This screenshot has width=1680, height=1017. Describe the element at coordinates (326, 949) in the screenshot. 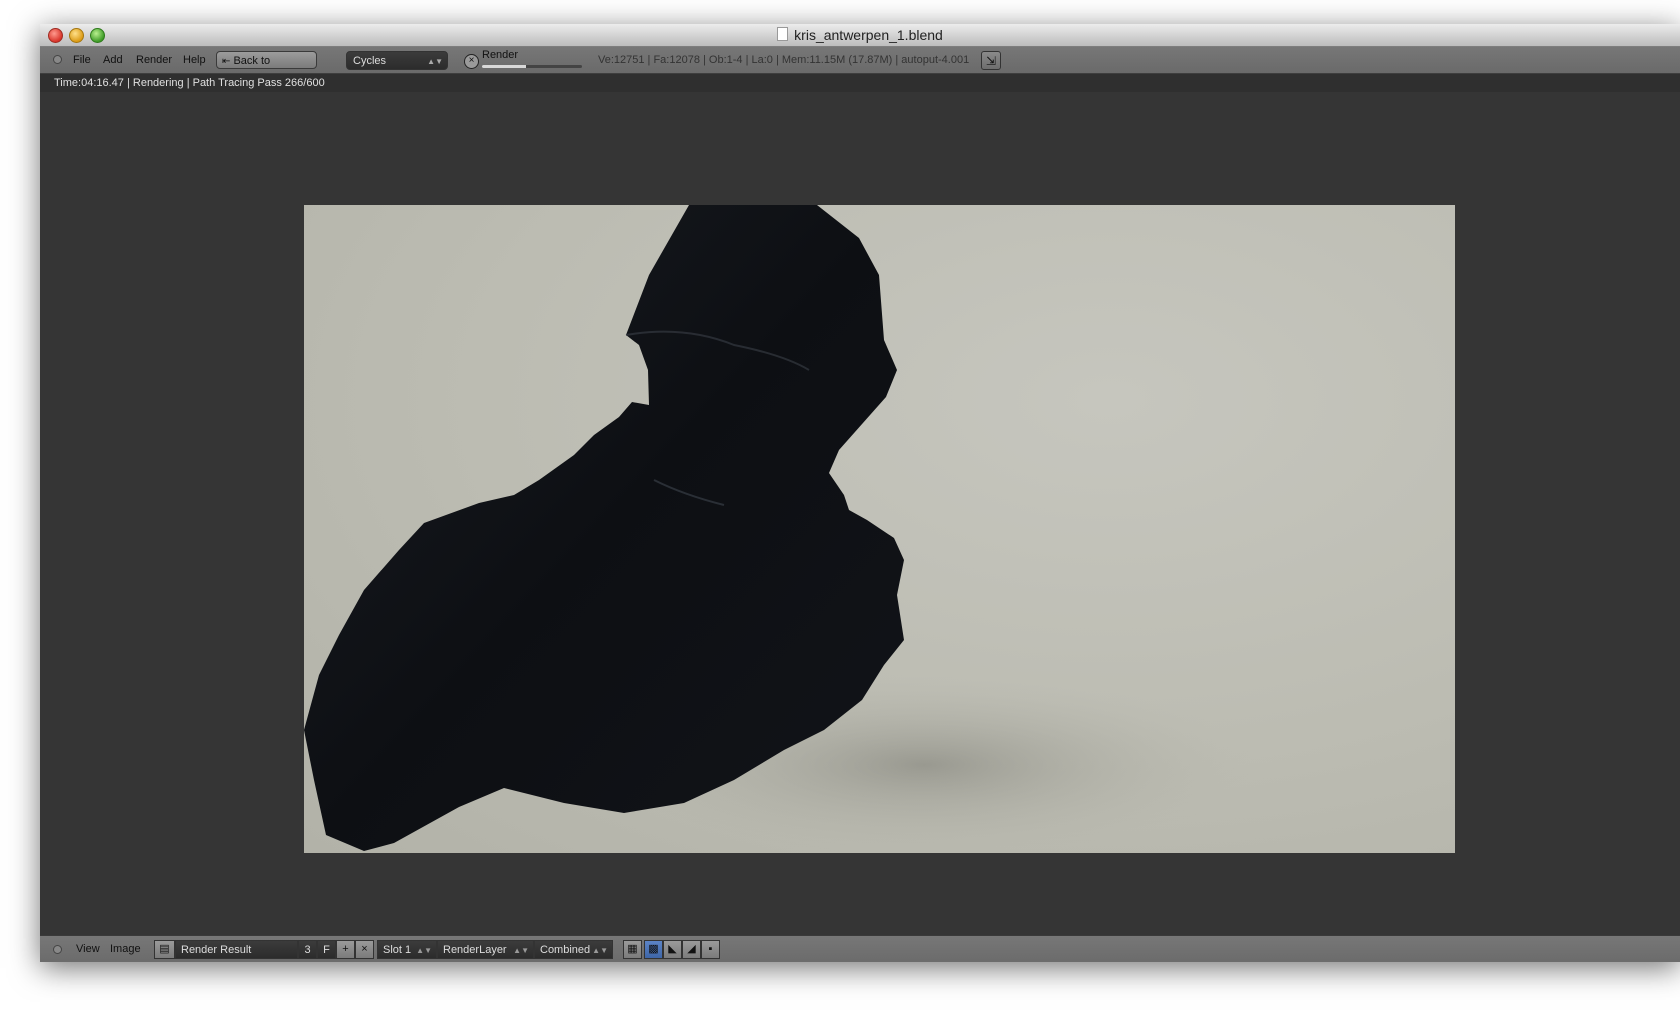

I see `fake-user-toggle: F` at that location.